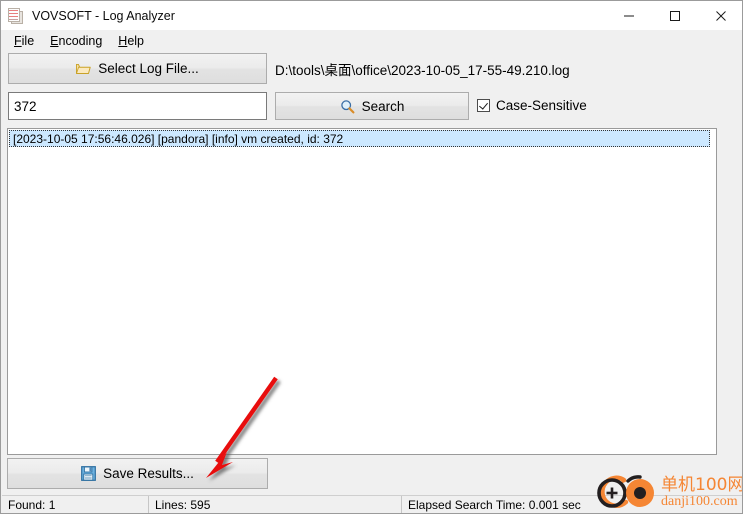  Describe the element at coordinates (88, 473) in the screenshot. I see `floppy-disk-icon` at that location.